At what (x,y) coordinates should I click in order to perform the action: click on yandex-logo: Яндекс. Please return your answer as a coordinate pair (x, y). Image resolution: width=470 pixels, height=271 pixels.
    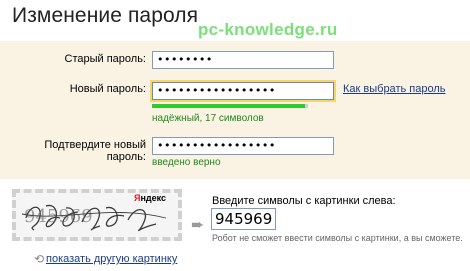
    Looking at the image, I should click on (150, 198).